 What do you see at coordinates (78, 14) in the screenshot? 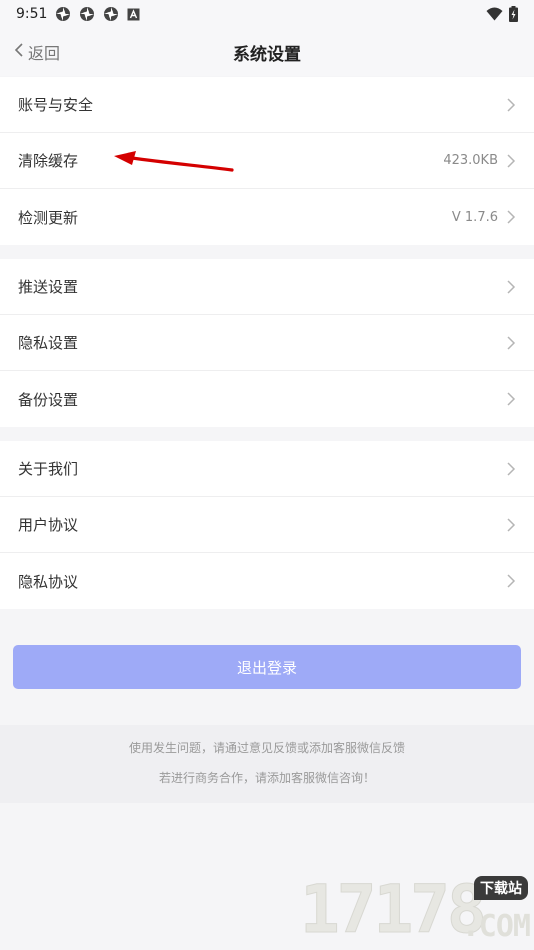
I see `status-left: 9:51` at bounding box center [78, 14].